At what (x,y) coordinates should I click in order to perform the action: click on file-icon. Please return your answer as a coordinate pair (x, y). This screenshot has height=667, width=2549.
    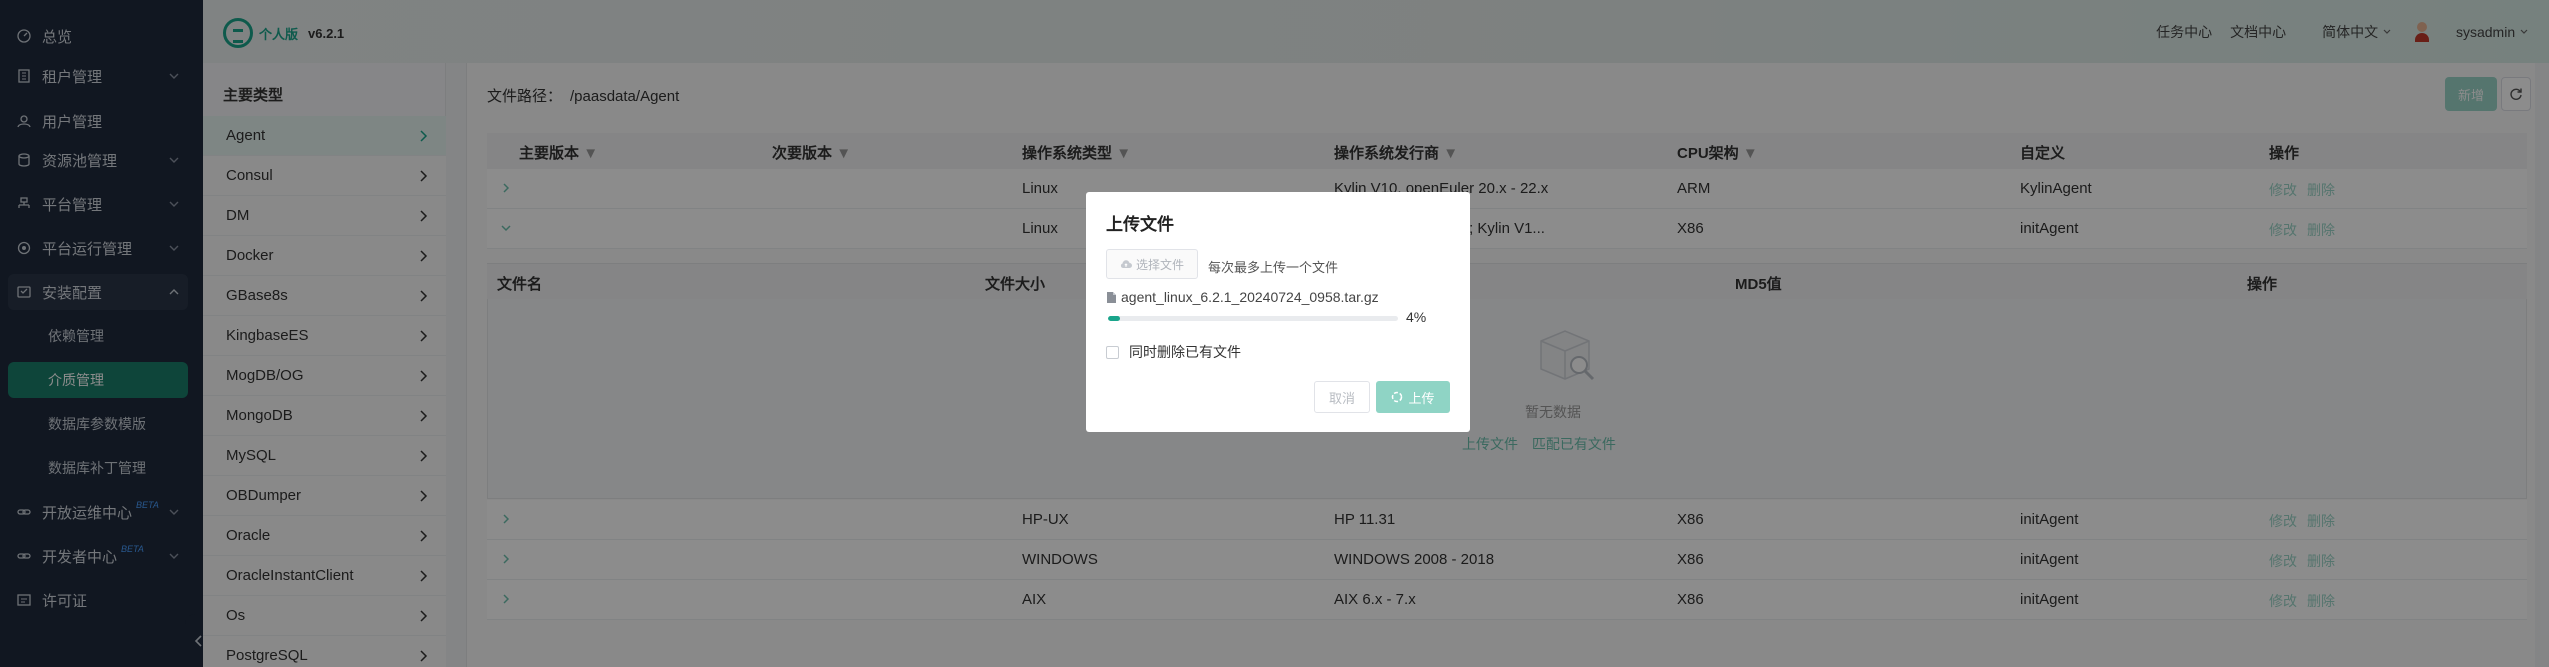
    Looking at the image, I should click on (1111, 297).